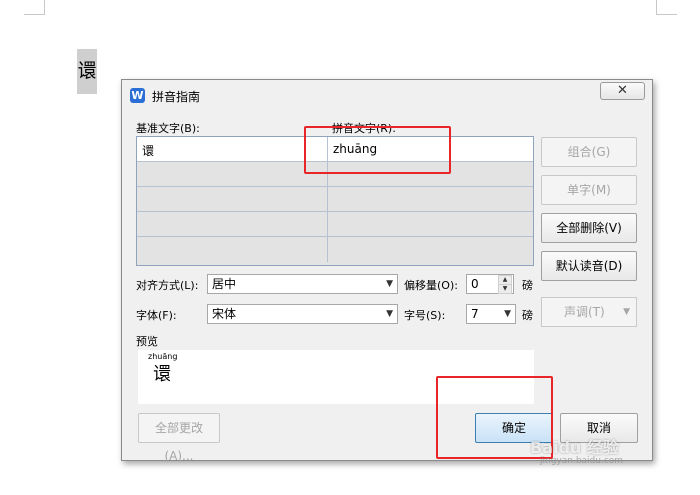 This screenshot has height=495, width=700. I want to click on offset-stepper: 0 ▲ ▼, so click(490, 284).